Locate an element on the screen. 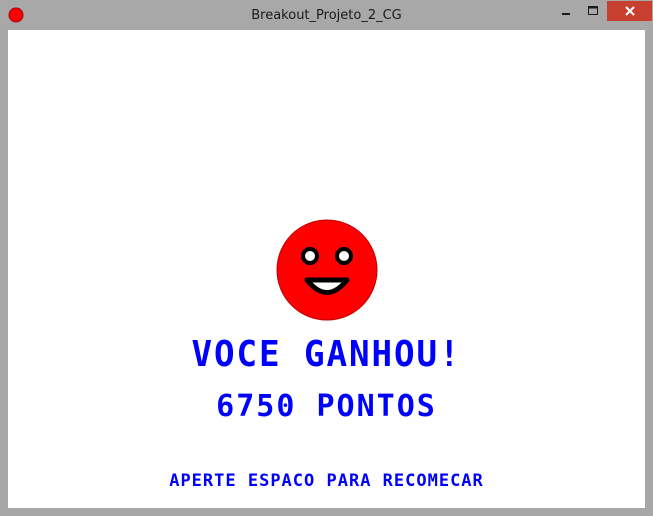 The image size is (653, 516). smiley-face-icon is located at coordinates (327, 270).